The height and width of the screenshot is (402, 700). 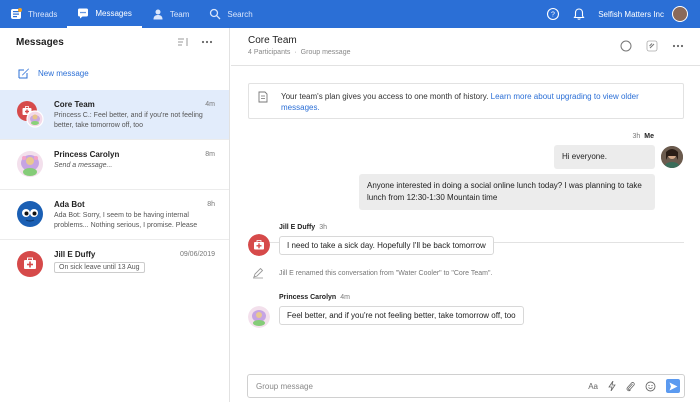 I want to click on sidebar-header: Messages, so click(x=114, y=42).